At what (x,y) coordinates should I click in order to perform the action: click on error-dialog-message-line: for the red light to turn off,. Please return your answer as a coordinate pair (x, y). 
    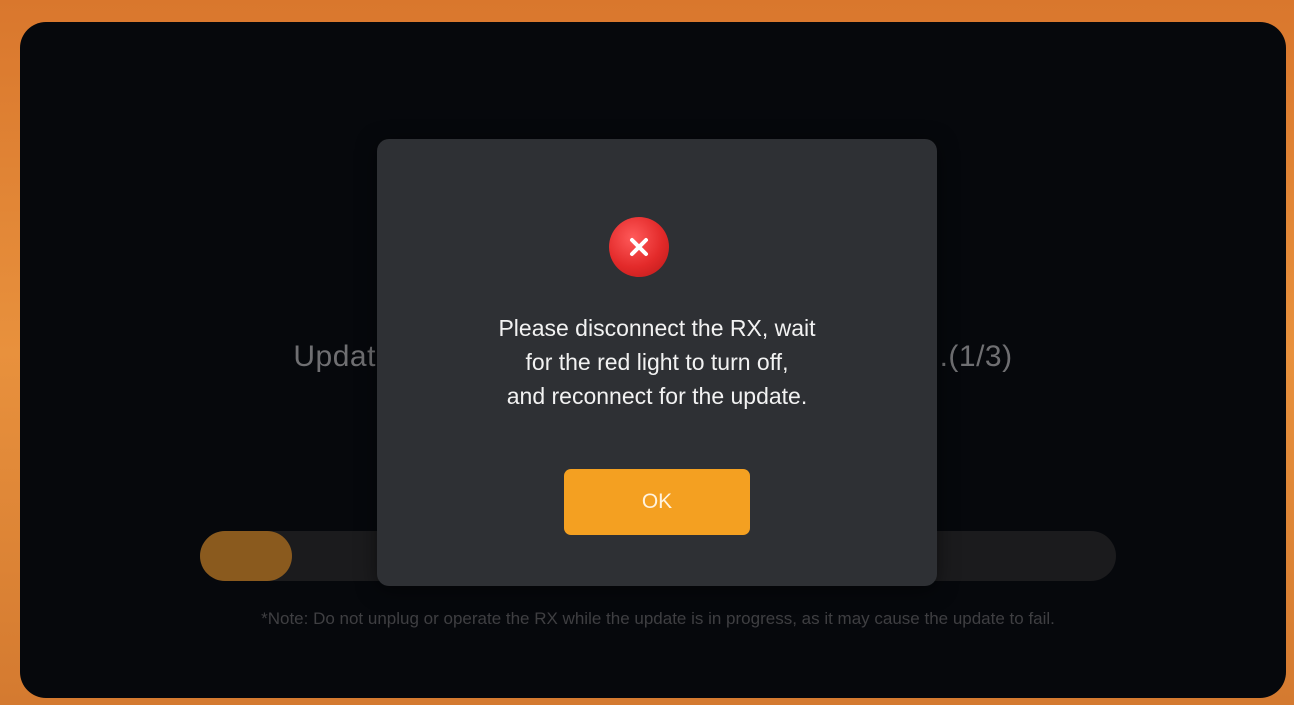
    Looking at the image, I should click on (657, 362).